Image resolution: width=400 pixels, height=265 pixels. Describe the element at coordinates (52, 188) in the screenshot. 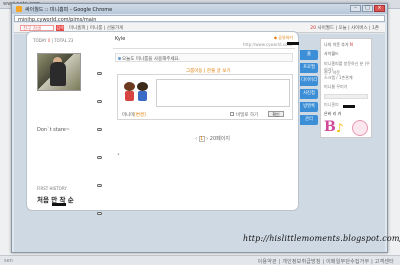

I see `history-label: FIRST HISTORY` at that location.